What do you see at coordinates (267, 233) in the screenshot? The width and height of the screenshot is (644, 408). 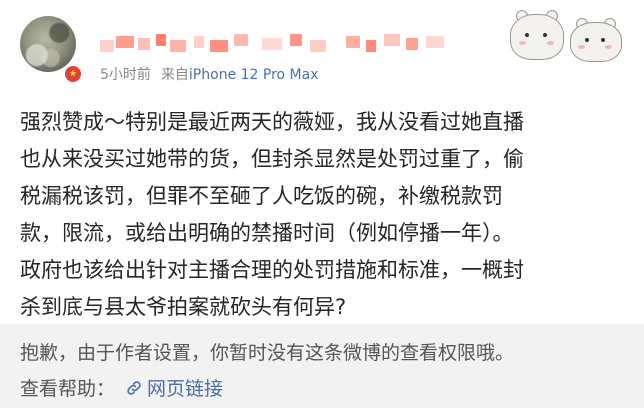 I see `post-text-line: 款，限流，或给出明确的禁播时间（例如停播一年）。` at bounding box center [267, 233].